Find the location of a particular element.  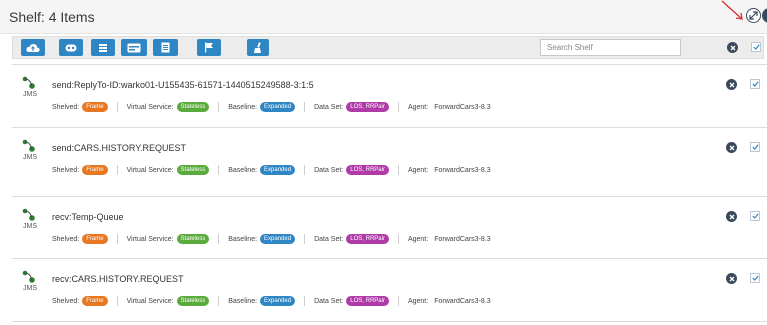

shelved-label: Shelved: is located at coordinates (66, 239).